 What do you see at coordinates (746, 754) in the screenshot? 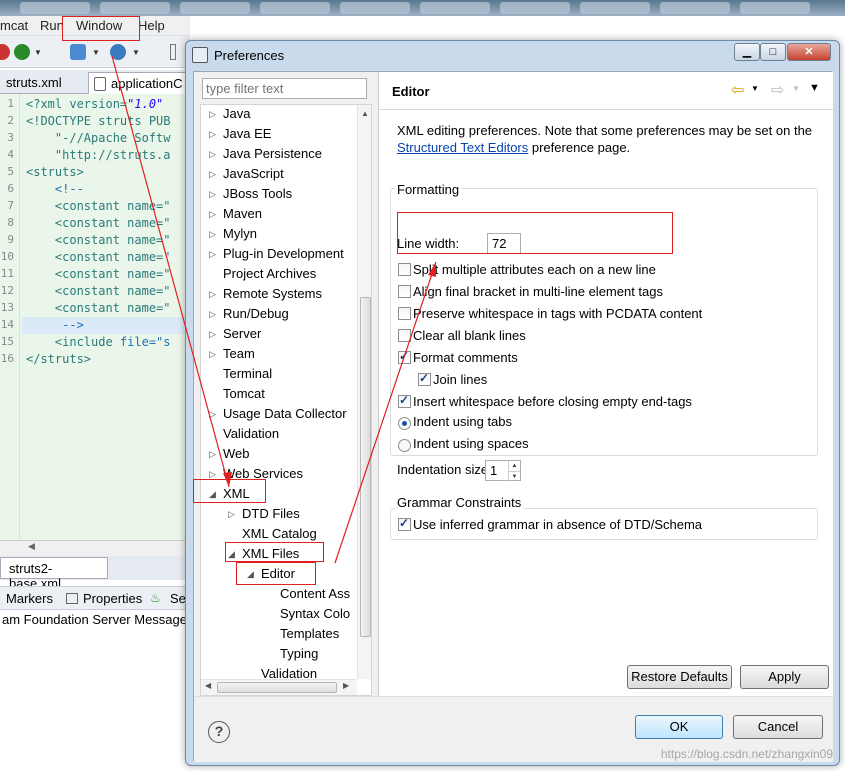
I see `watermark: https://blog.csdn.net/zhangxin09` at bounding box center [746, 754].